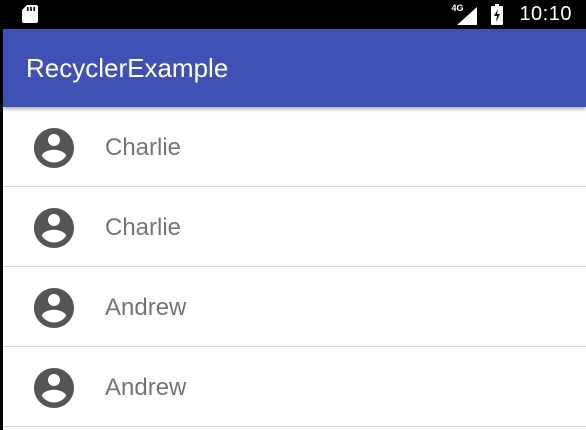 This screenshot has height=430, width=586. What do you see at coordinates (293, 14) in the screenshot?
I see `status-bar: 4G 10:10` at bounding box center [293, 14].